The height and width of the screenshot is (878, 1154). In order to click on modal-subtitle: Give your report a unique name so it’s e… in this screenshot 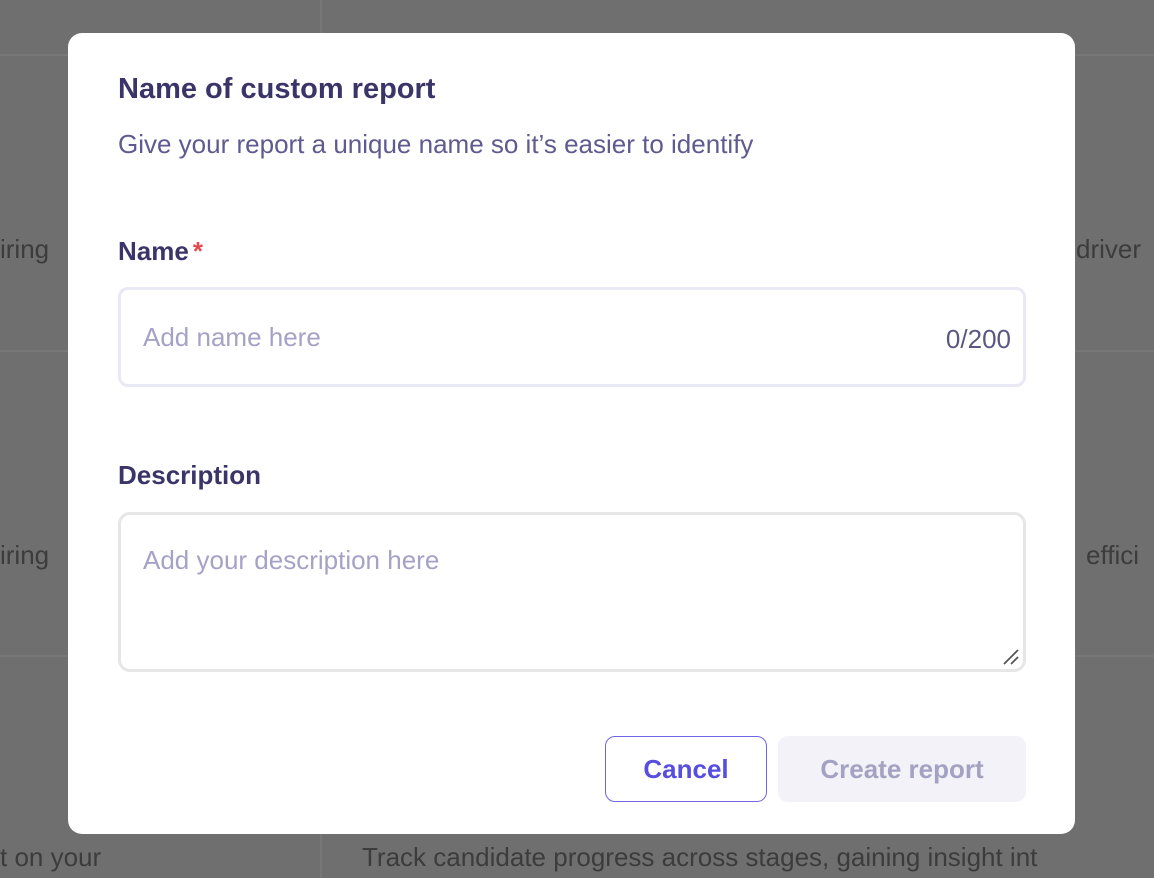, I will do `click(436, 144)`.